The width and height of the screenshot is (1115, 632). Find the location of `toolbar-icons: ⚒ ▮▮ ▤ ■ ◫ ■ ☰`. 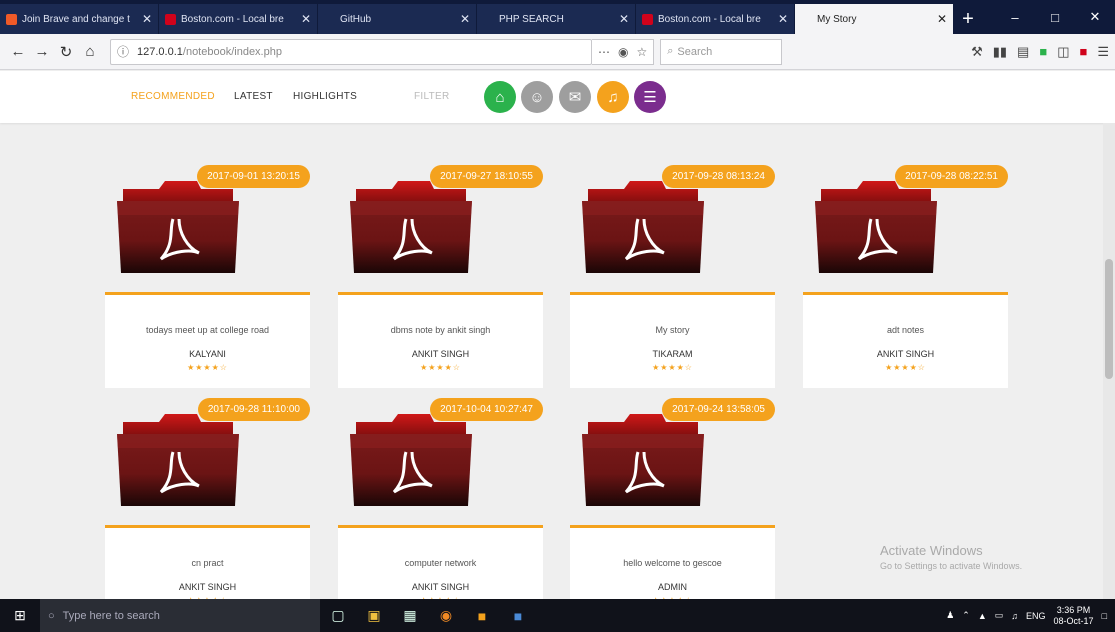

toolbar-icons: ⚒ ▮▮ ▤ ■ ◫ ■ ☰ is located at coordinates (1040, 52).